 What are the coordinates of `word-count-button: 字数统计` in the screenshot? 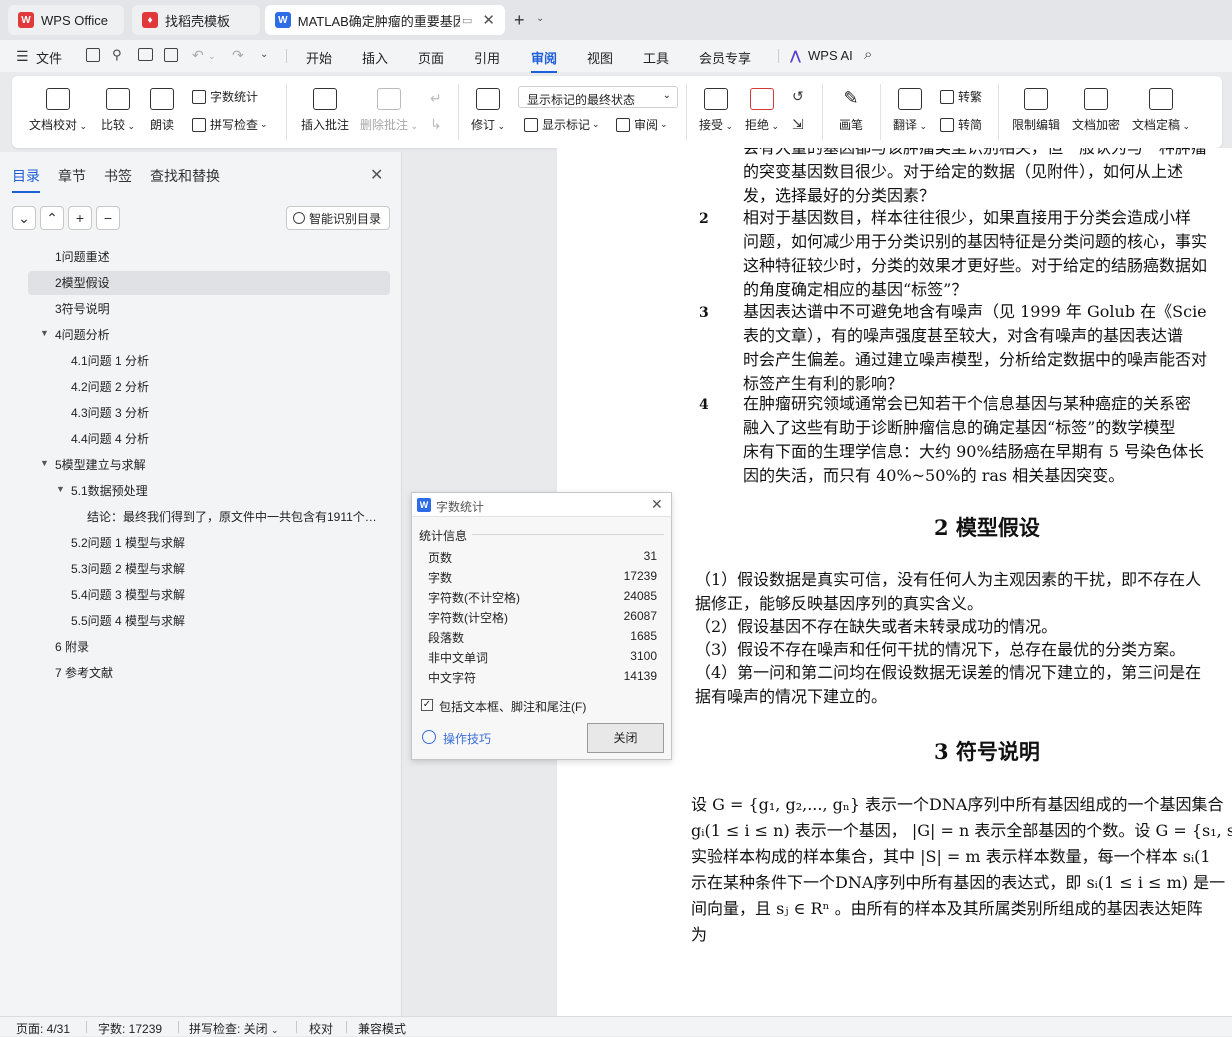 It's located at (225, 96).